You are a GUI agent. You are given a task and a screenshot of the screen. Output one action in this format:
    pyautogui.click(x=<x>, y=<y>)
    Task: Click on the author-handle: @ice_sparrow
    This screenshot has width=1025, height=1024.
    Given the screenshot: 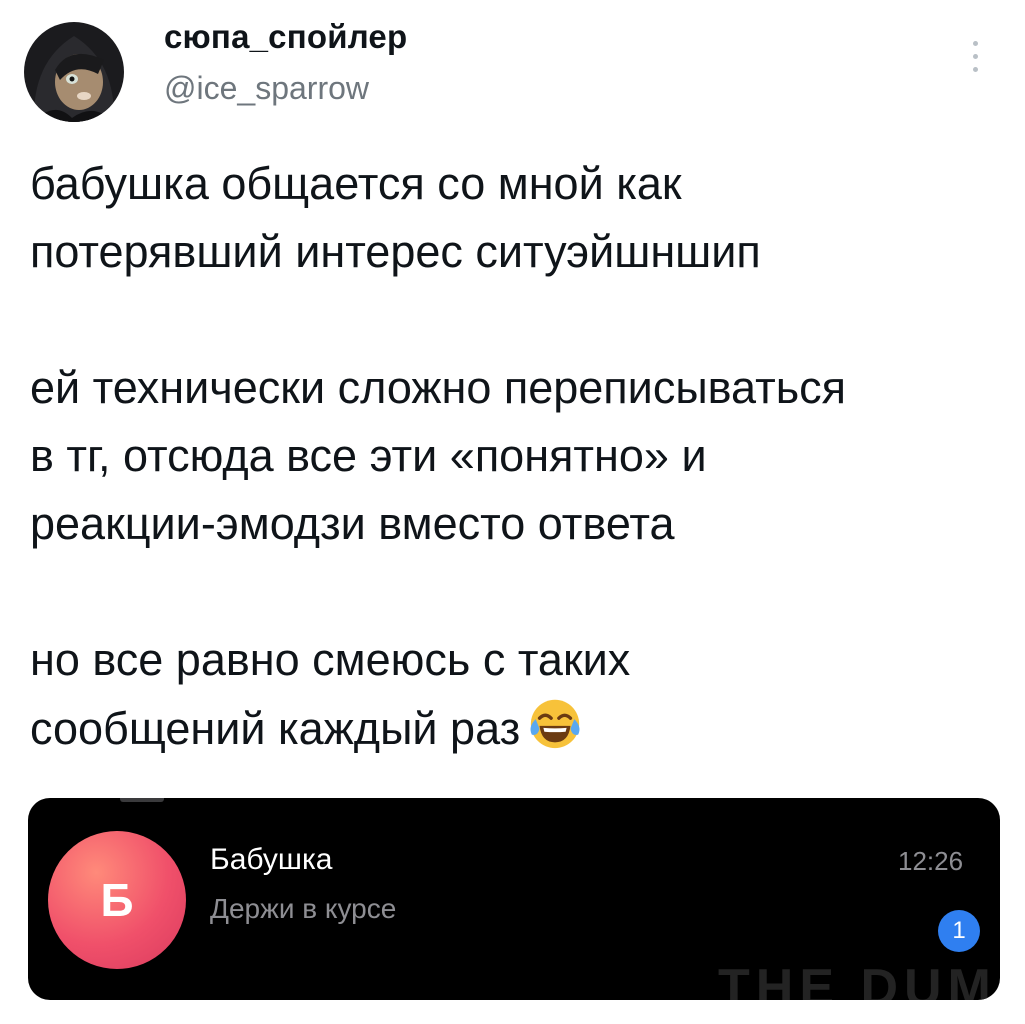 What is the action you would take?
    pyautogui.click(x=266, y=88)
    